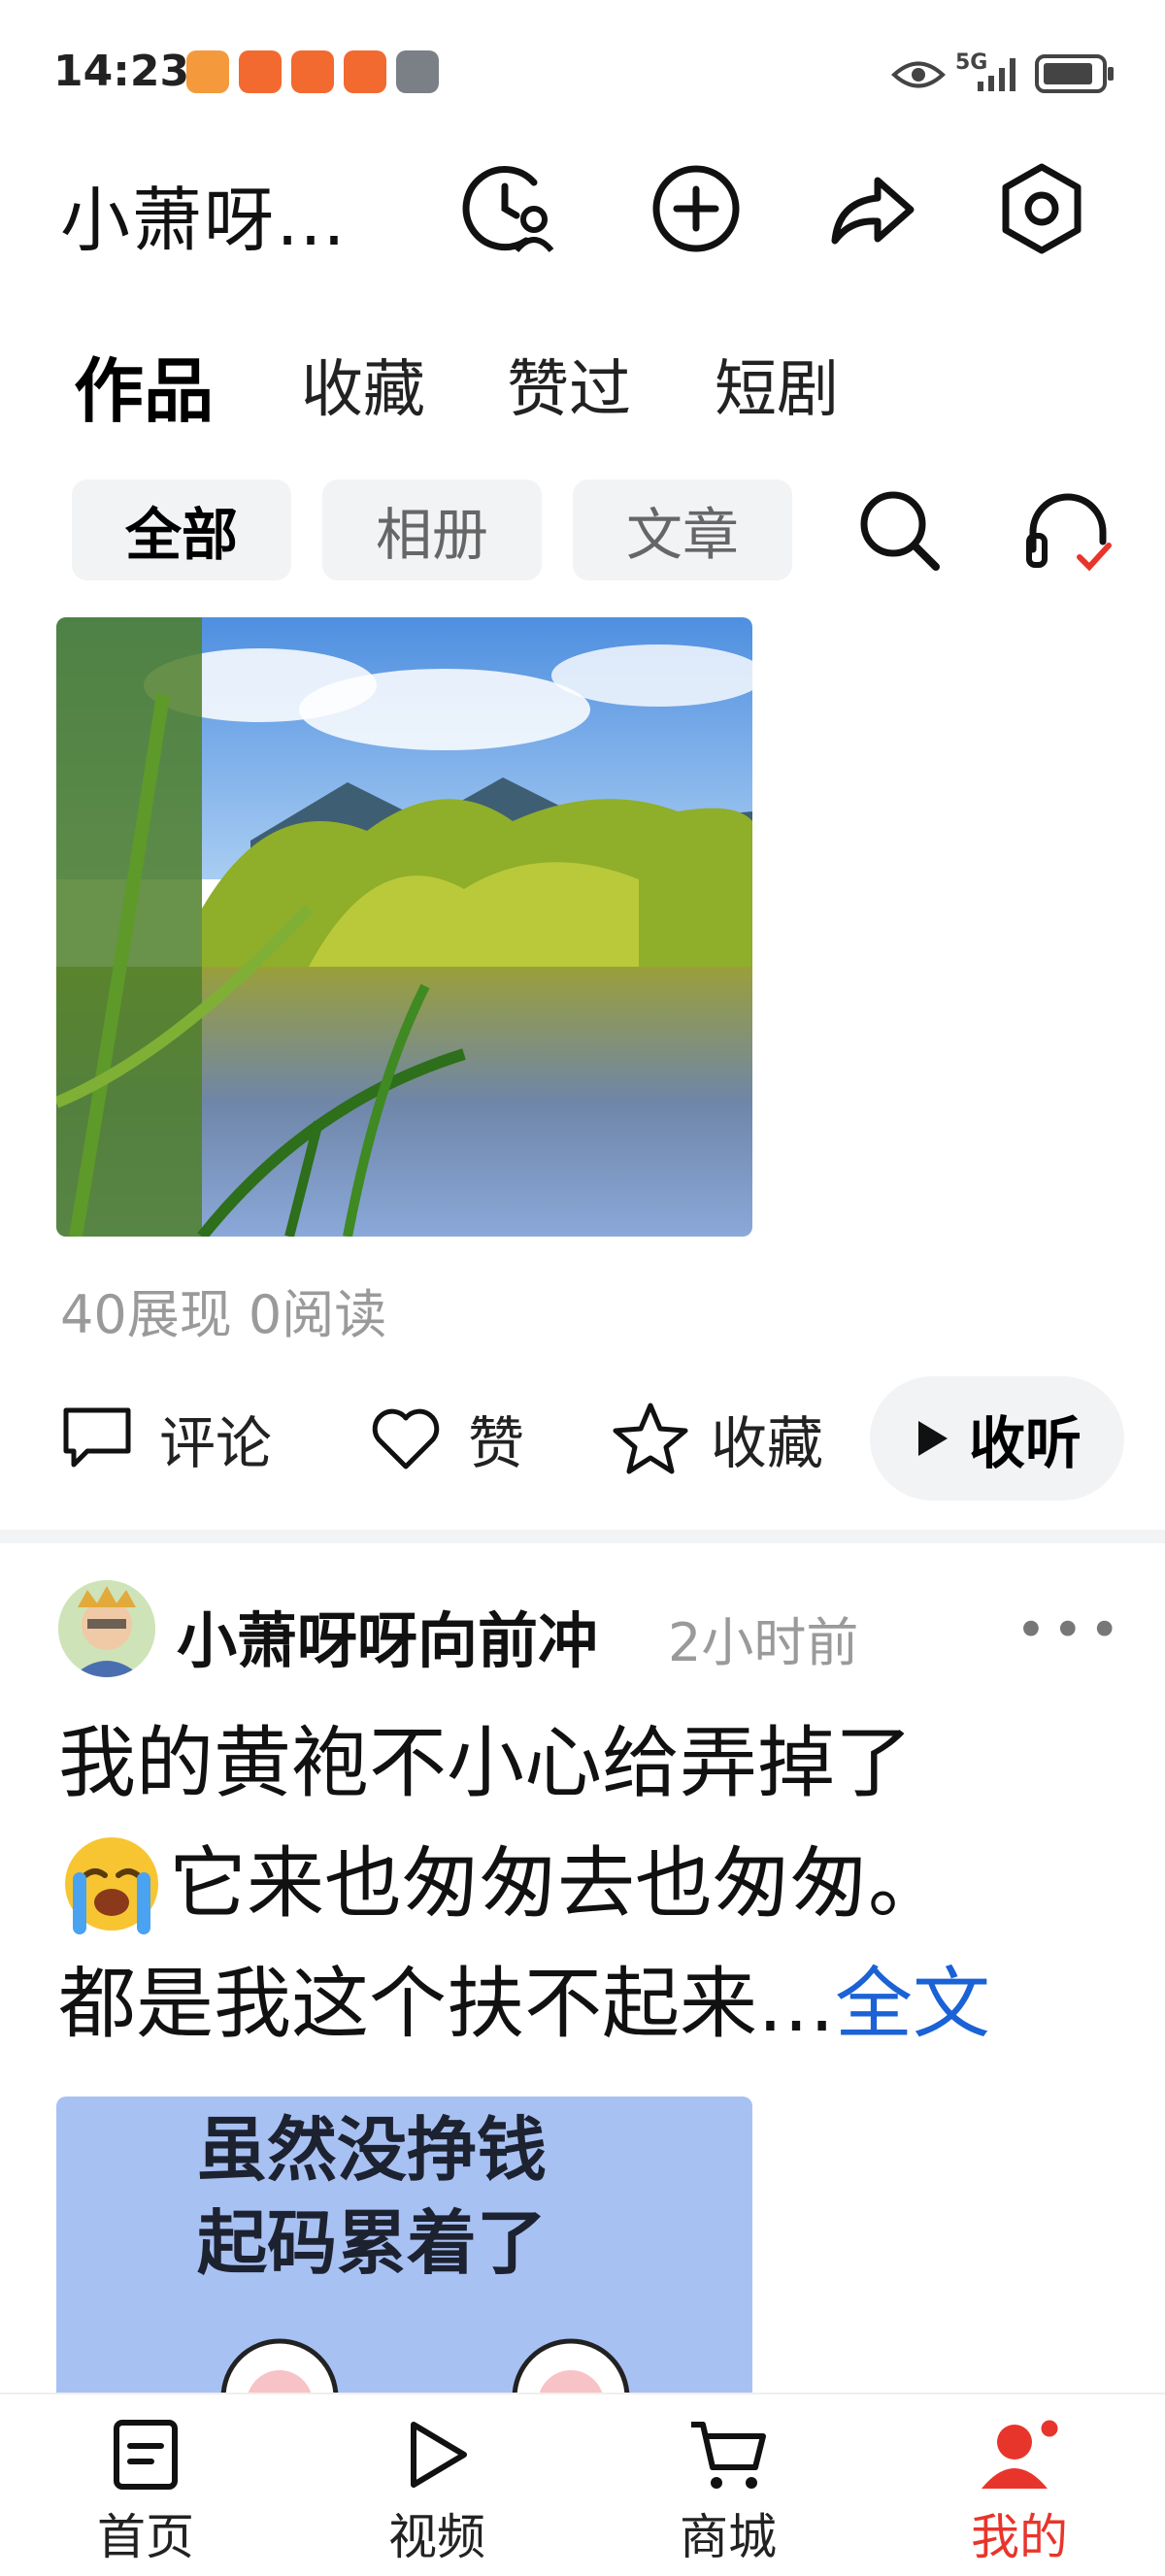 The height and width of the screenshot is (2576, 1165). I want to click on chip-articles: 文章, so click(682, 529).